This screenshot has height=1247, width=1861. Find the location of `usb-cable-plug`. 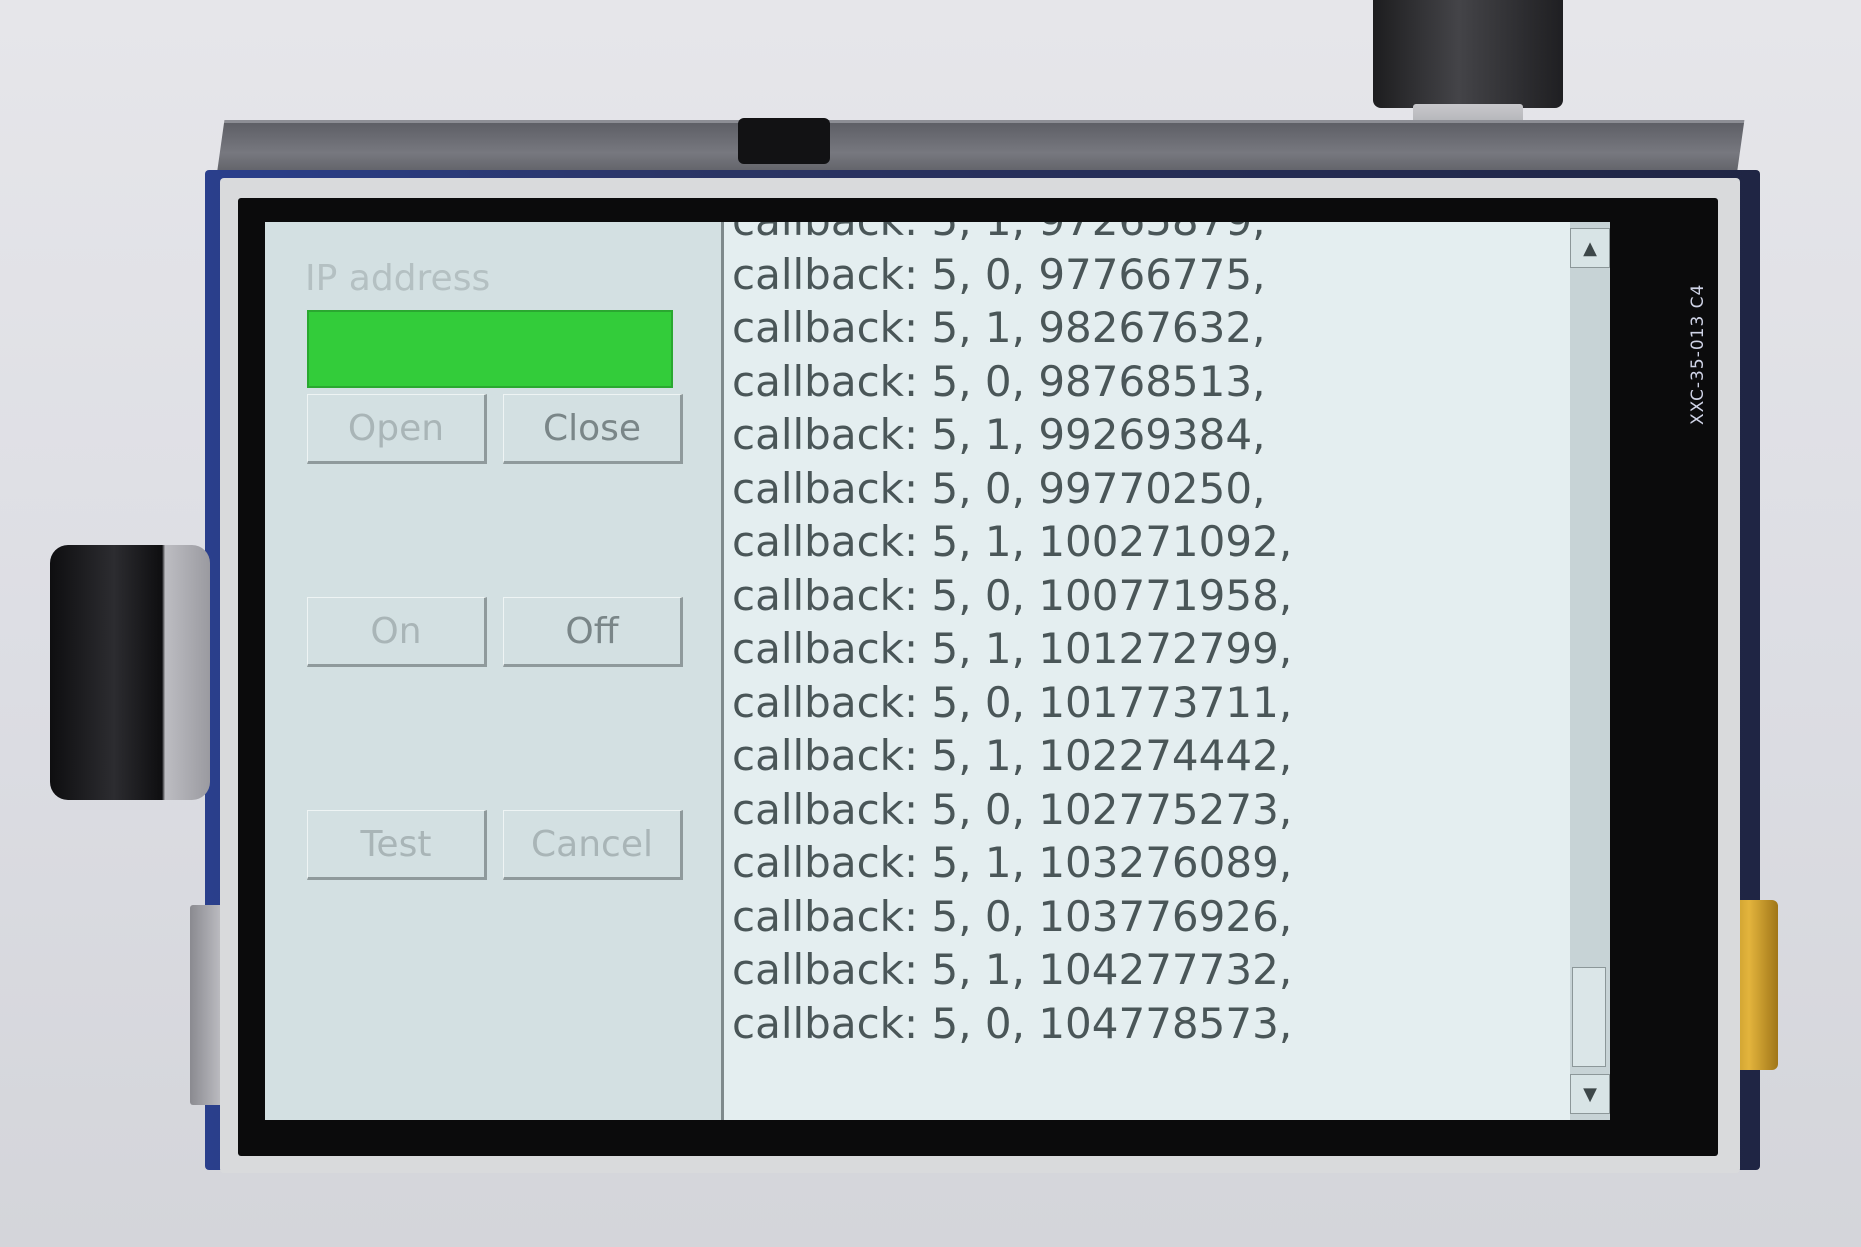

usb-cable-plug is located at coordinates (1468, 54).